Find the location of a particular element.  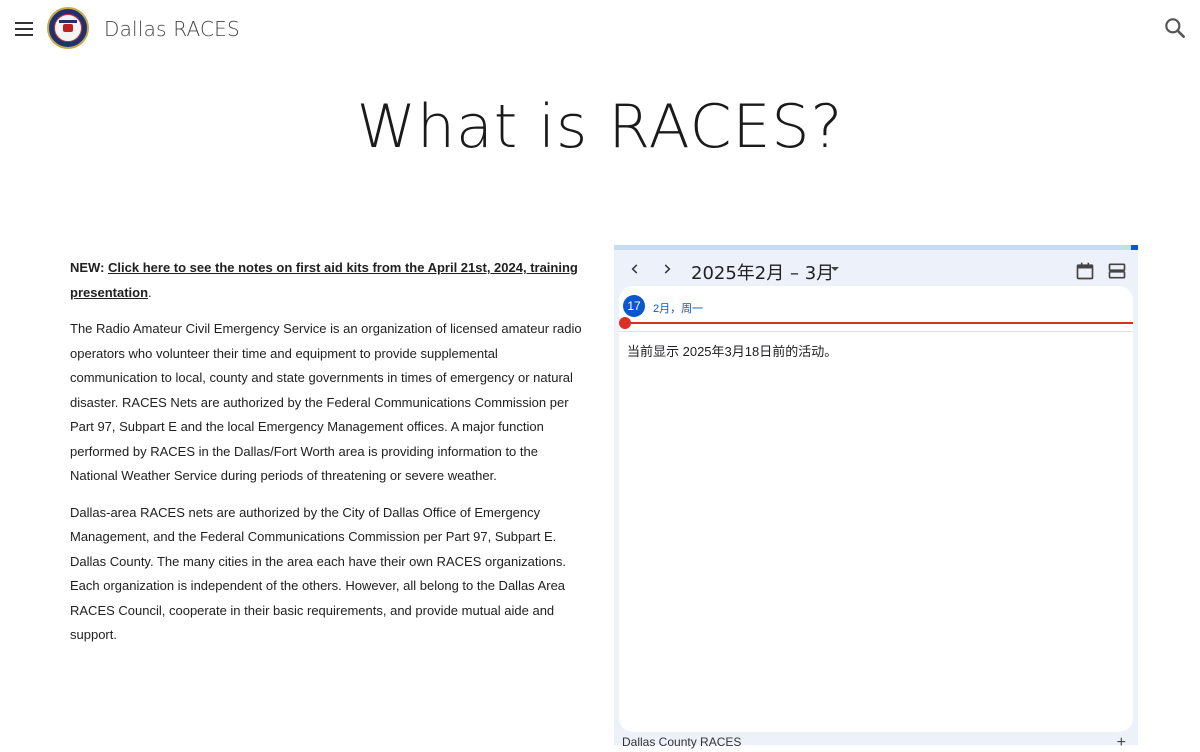

day-number-badge: 17 is located at coordinates (634, 306).